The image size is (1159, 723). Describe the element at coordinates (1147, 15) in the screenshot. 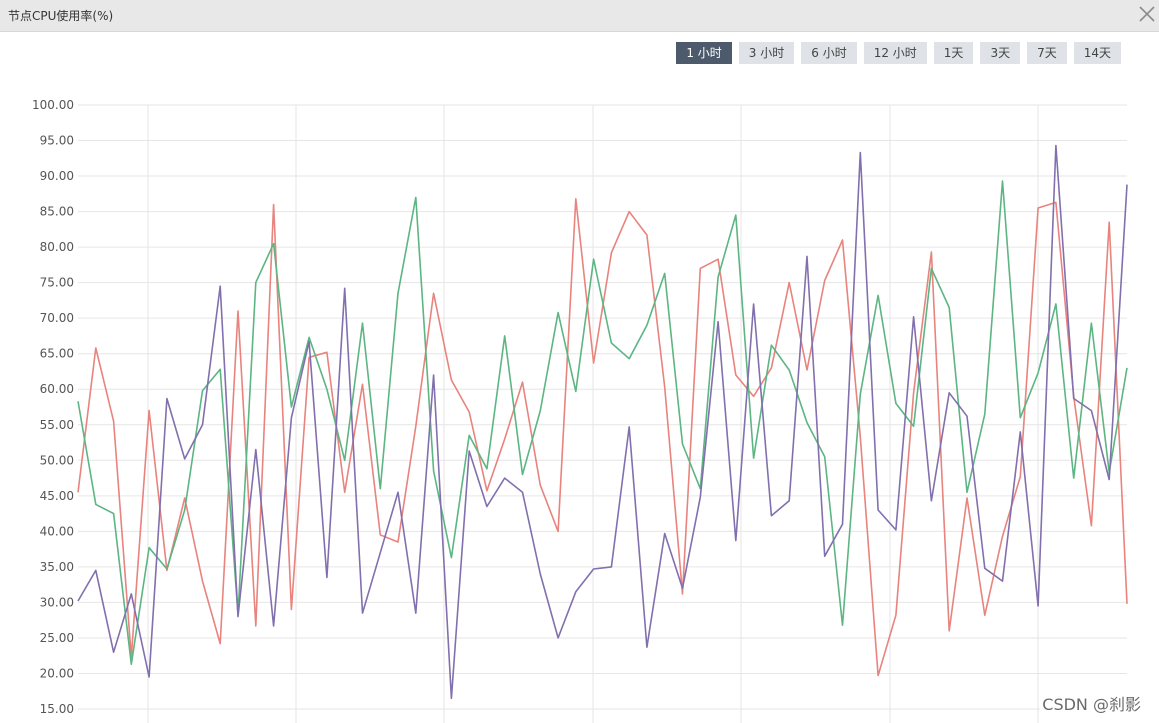

I see `close-icon` at that location.